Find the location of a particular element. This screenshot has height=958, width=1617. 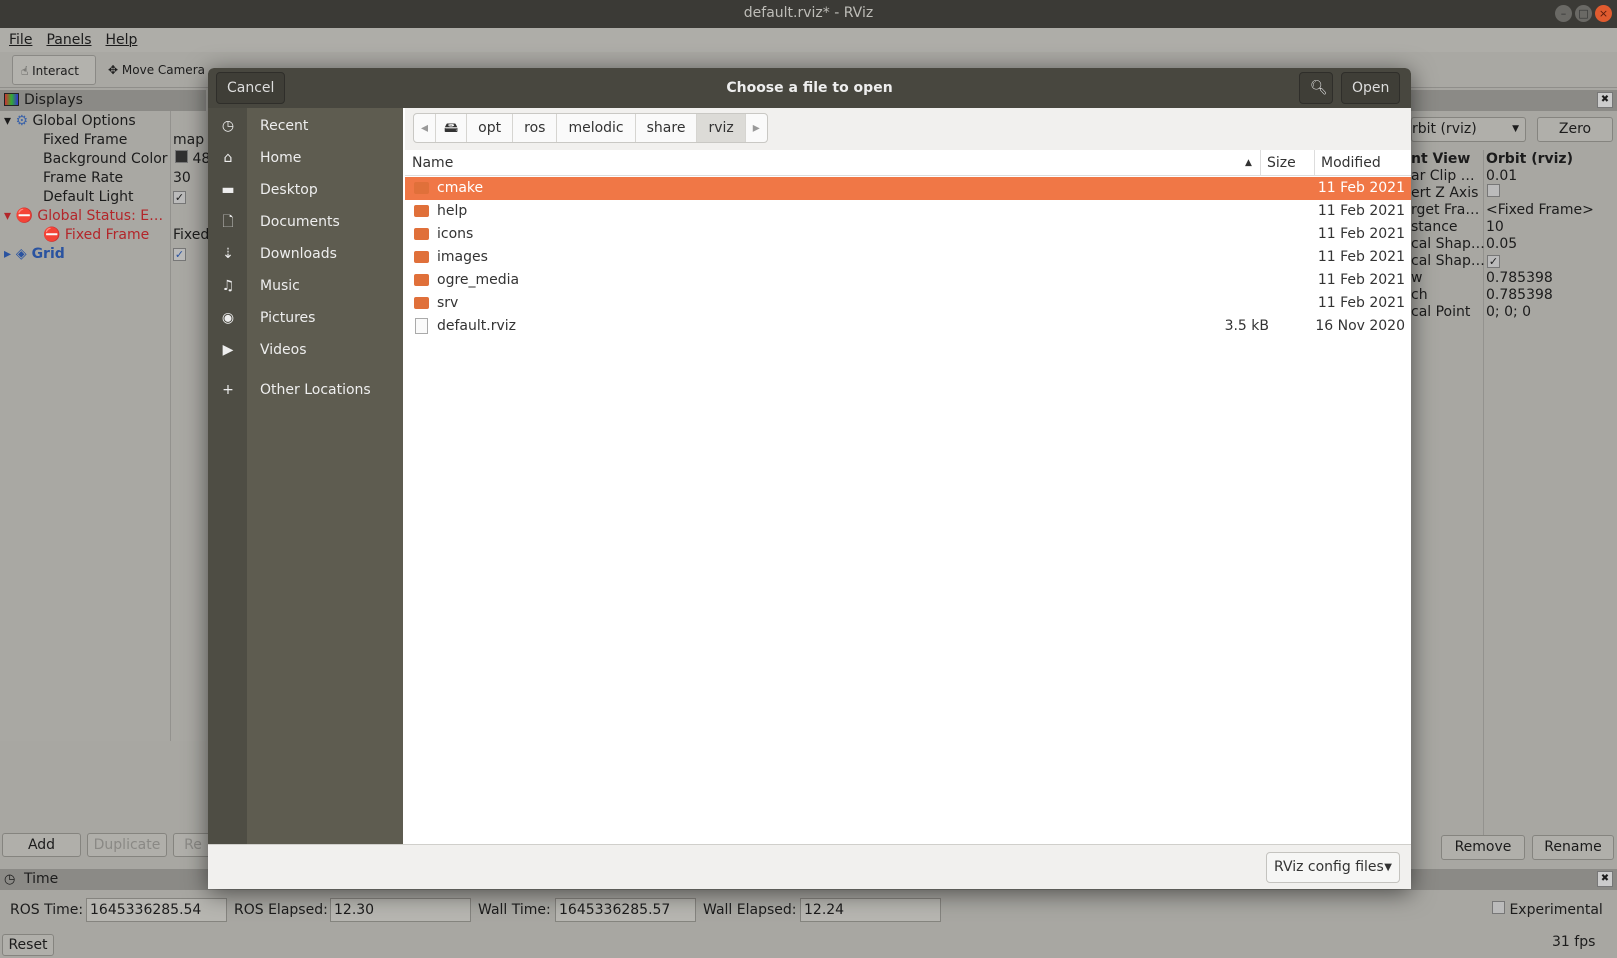

path-opt: opt is located at coordinates (490, 128).